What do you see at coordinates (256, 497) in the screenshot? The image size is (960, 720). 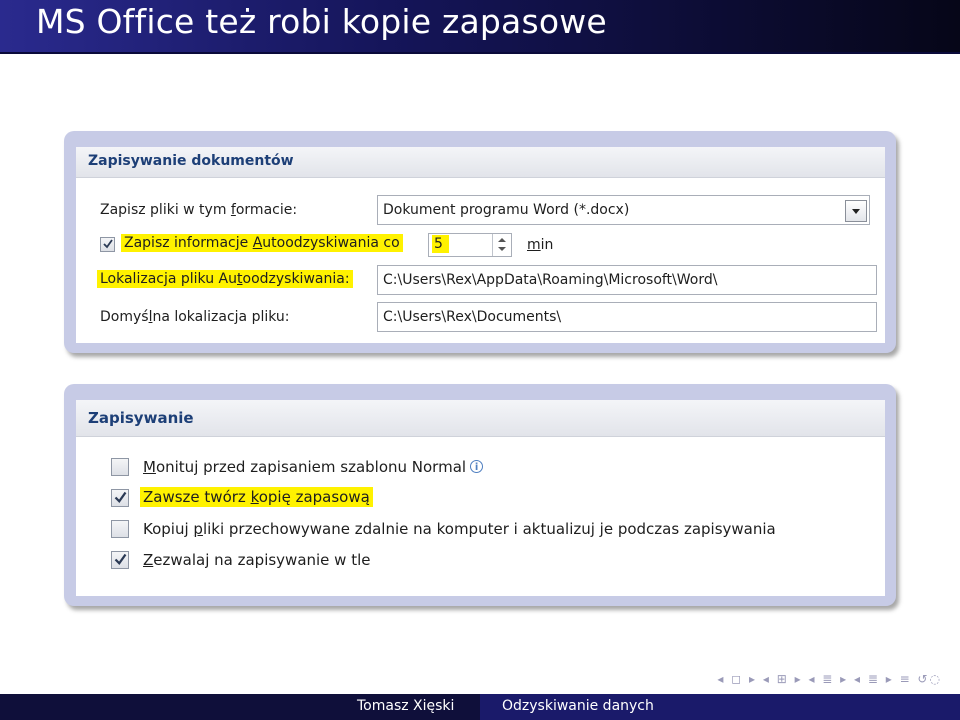 I see `option-label: Zawsze twórz kopię zapasową` at bounding box center [256, 497].